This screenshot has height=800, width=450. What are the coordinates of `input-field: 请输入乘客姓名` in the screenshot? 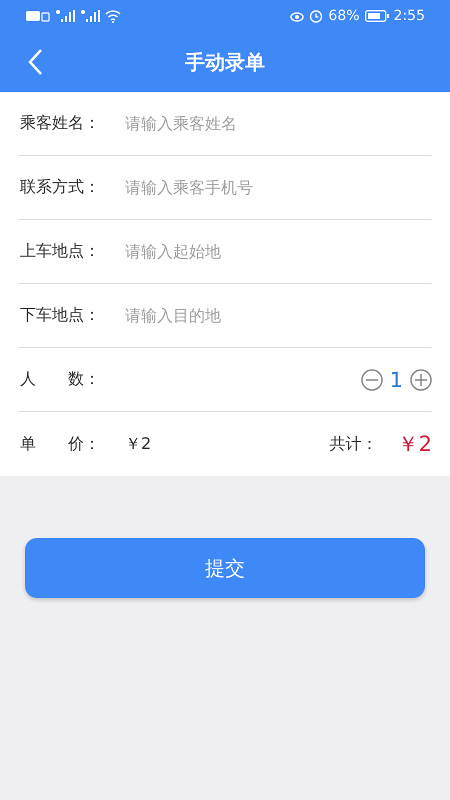 It's located at (278, 123).